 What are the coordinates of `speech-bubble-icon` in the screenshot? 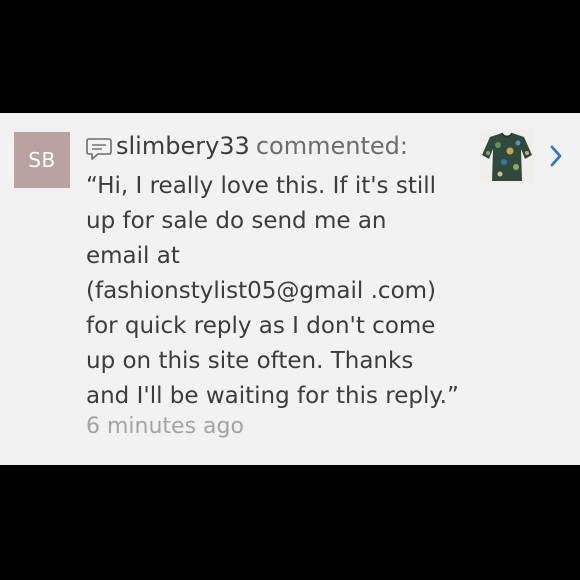 It's located at (99, 149).